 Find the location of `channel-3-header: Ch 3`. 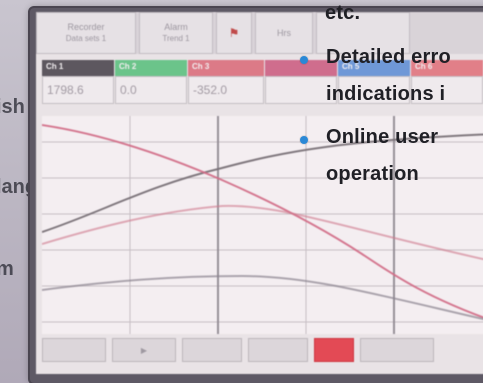

channel-3-header: Ch 3 is located at coordinates (226, 68).